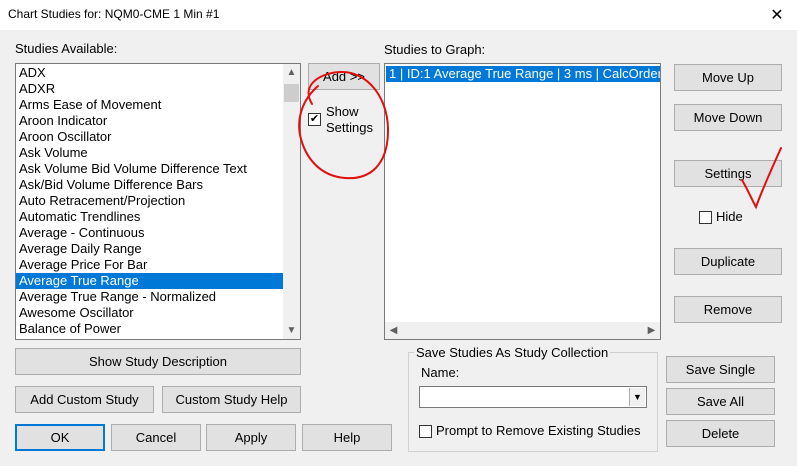  Describe the element at coordinates (251, 437) in the screenshot. I see `apply-button: Apply` at that location.